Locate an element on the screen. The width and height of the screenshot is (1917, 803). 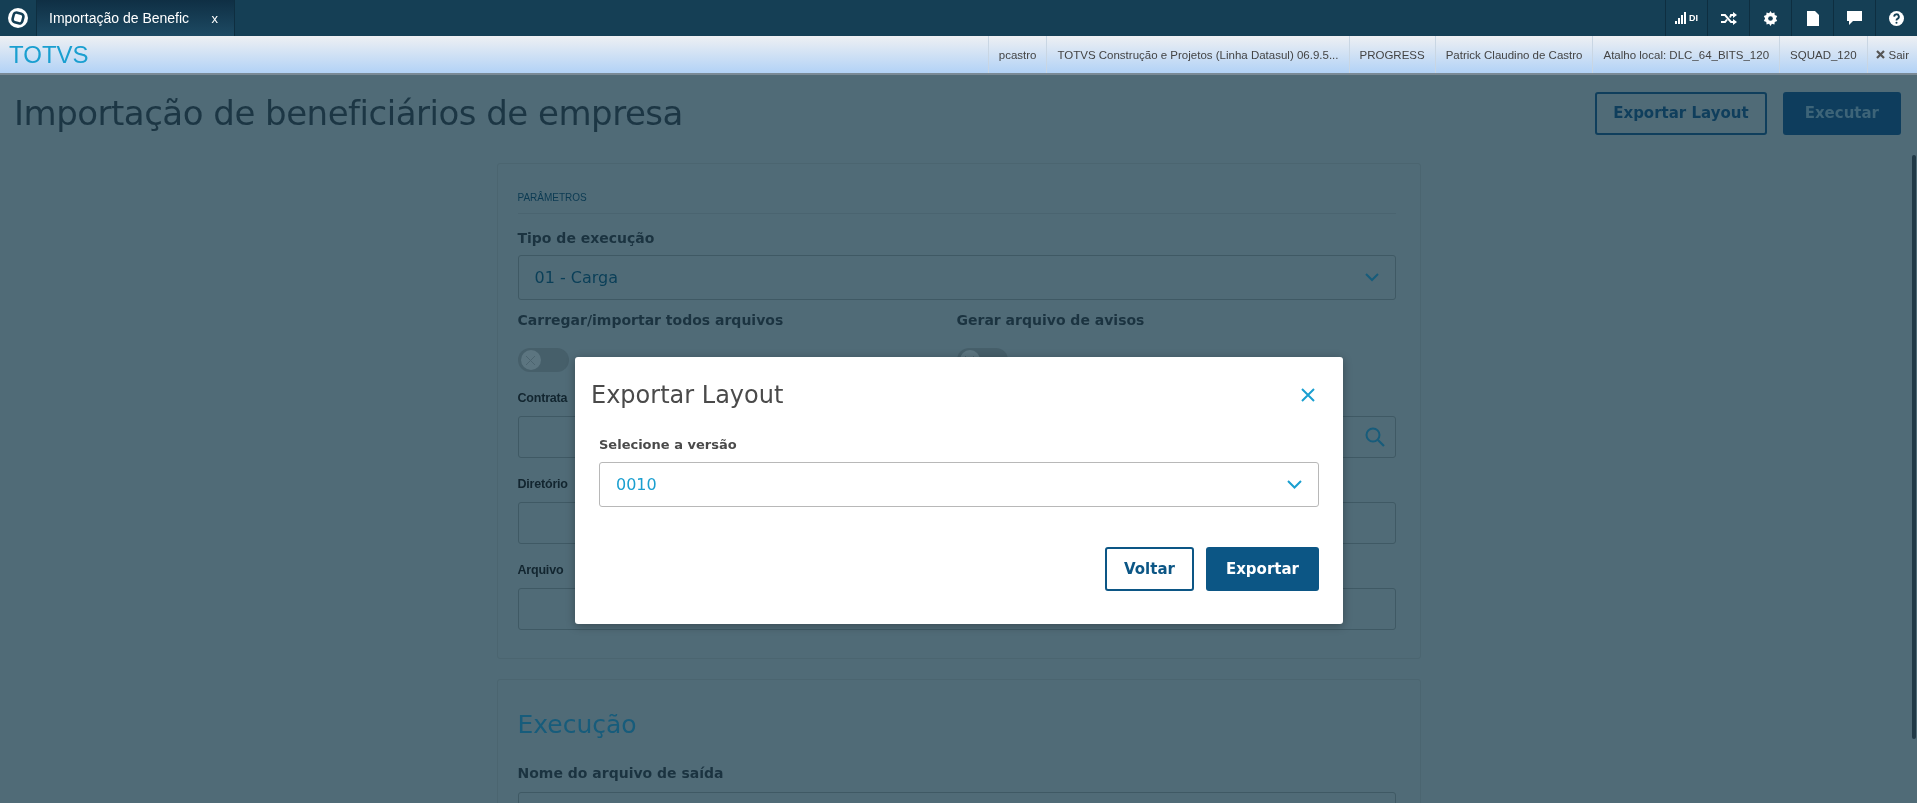
session-info: Atalho local: DLC_64_BITS_120 is located at coordinates (1686, 54).